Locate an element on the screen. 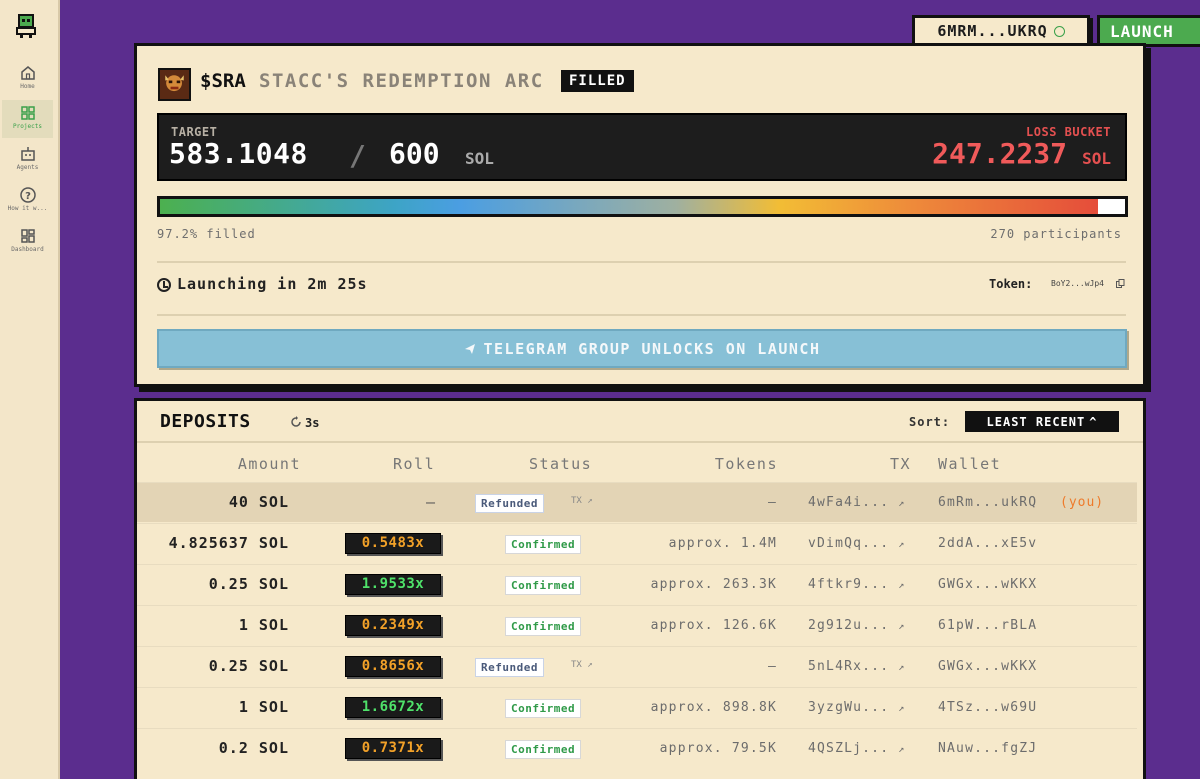 The image size is (1200, 779). tx-link-label: TX is located at coordinates (576, 501).